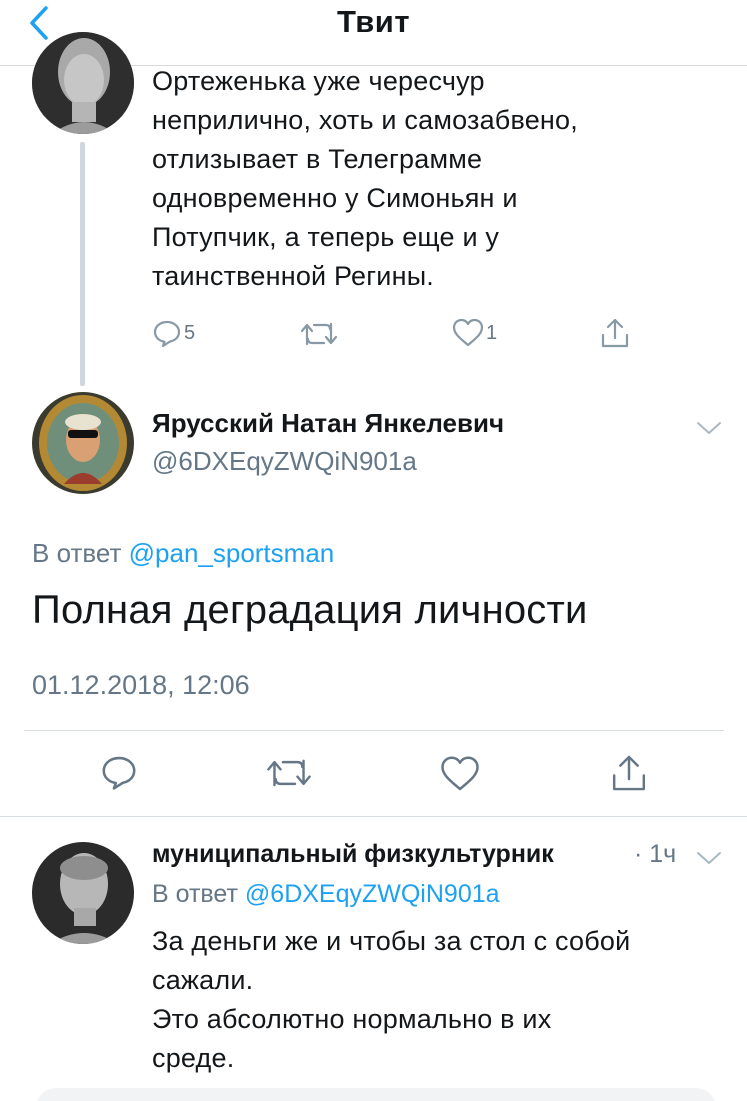 The image size is (747, 1101). What do you see at coordinates (193, 1058) in the screenshot?
I see `tweet-text-line: среде.` at bounding box center [193, 1058].